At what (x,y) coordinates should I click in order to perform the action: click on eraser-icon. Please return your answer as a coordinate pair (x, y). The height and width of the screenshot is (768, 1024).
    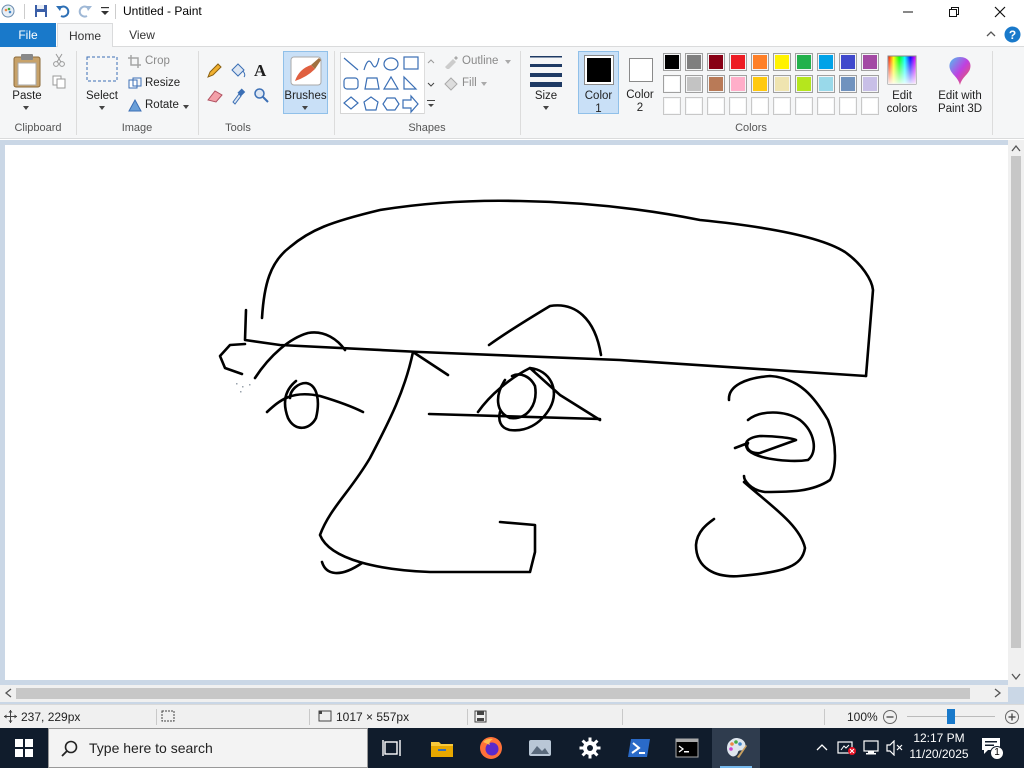
    Looking at the image, I should click on (215, 96).